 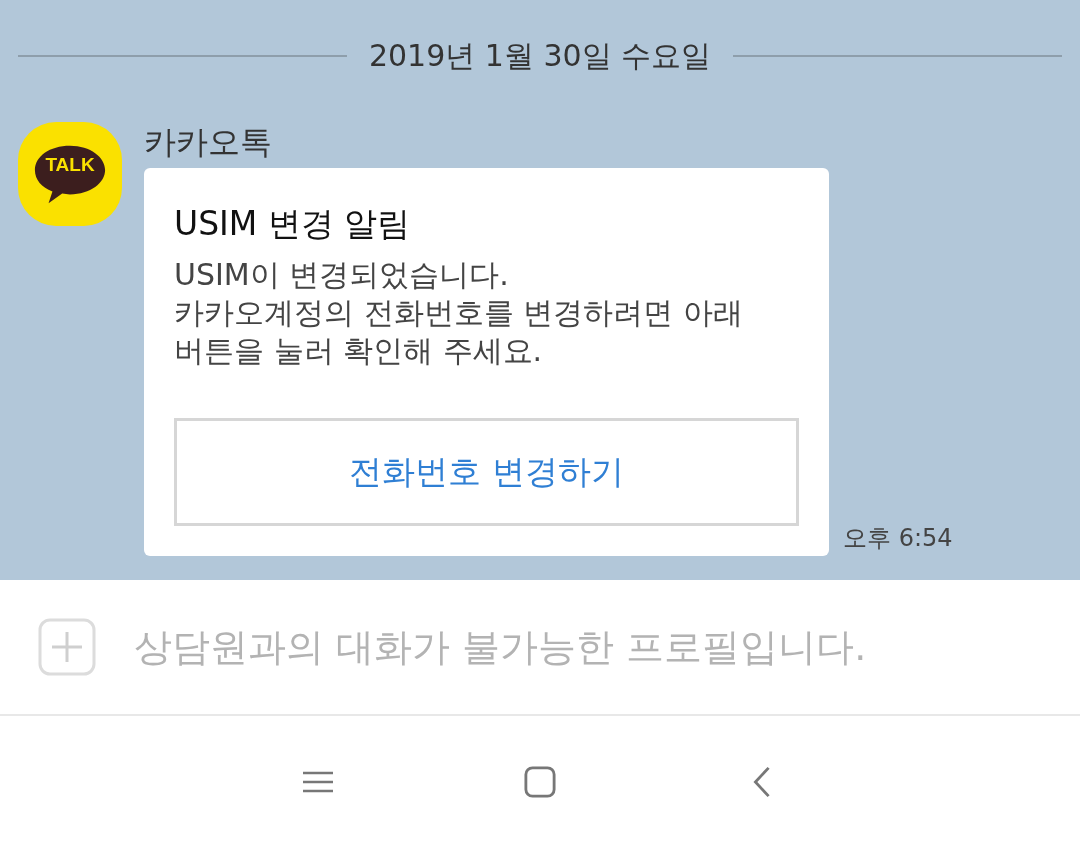 I want to click on input-notice: 상담원과의 대화가 불가능한 프로필입니다., so click(x=500, y=647).